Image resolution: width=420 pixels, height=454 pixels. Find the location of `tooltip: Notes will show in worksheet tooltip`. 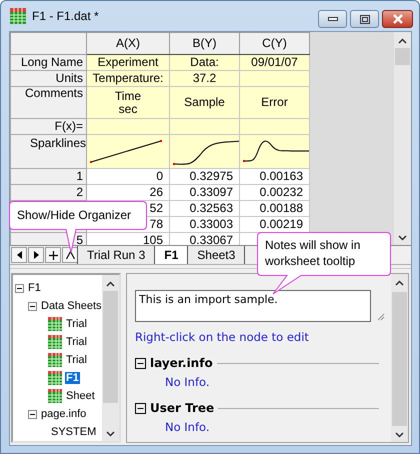

tooltip: Notes will show in worksheet tooltip is located at coordinates (324, 263).